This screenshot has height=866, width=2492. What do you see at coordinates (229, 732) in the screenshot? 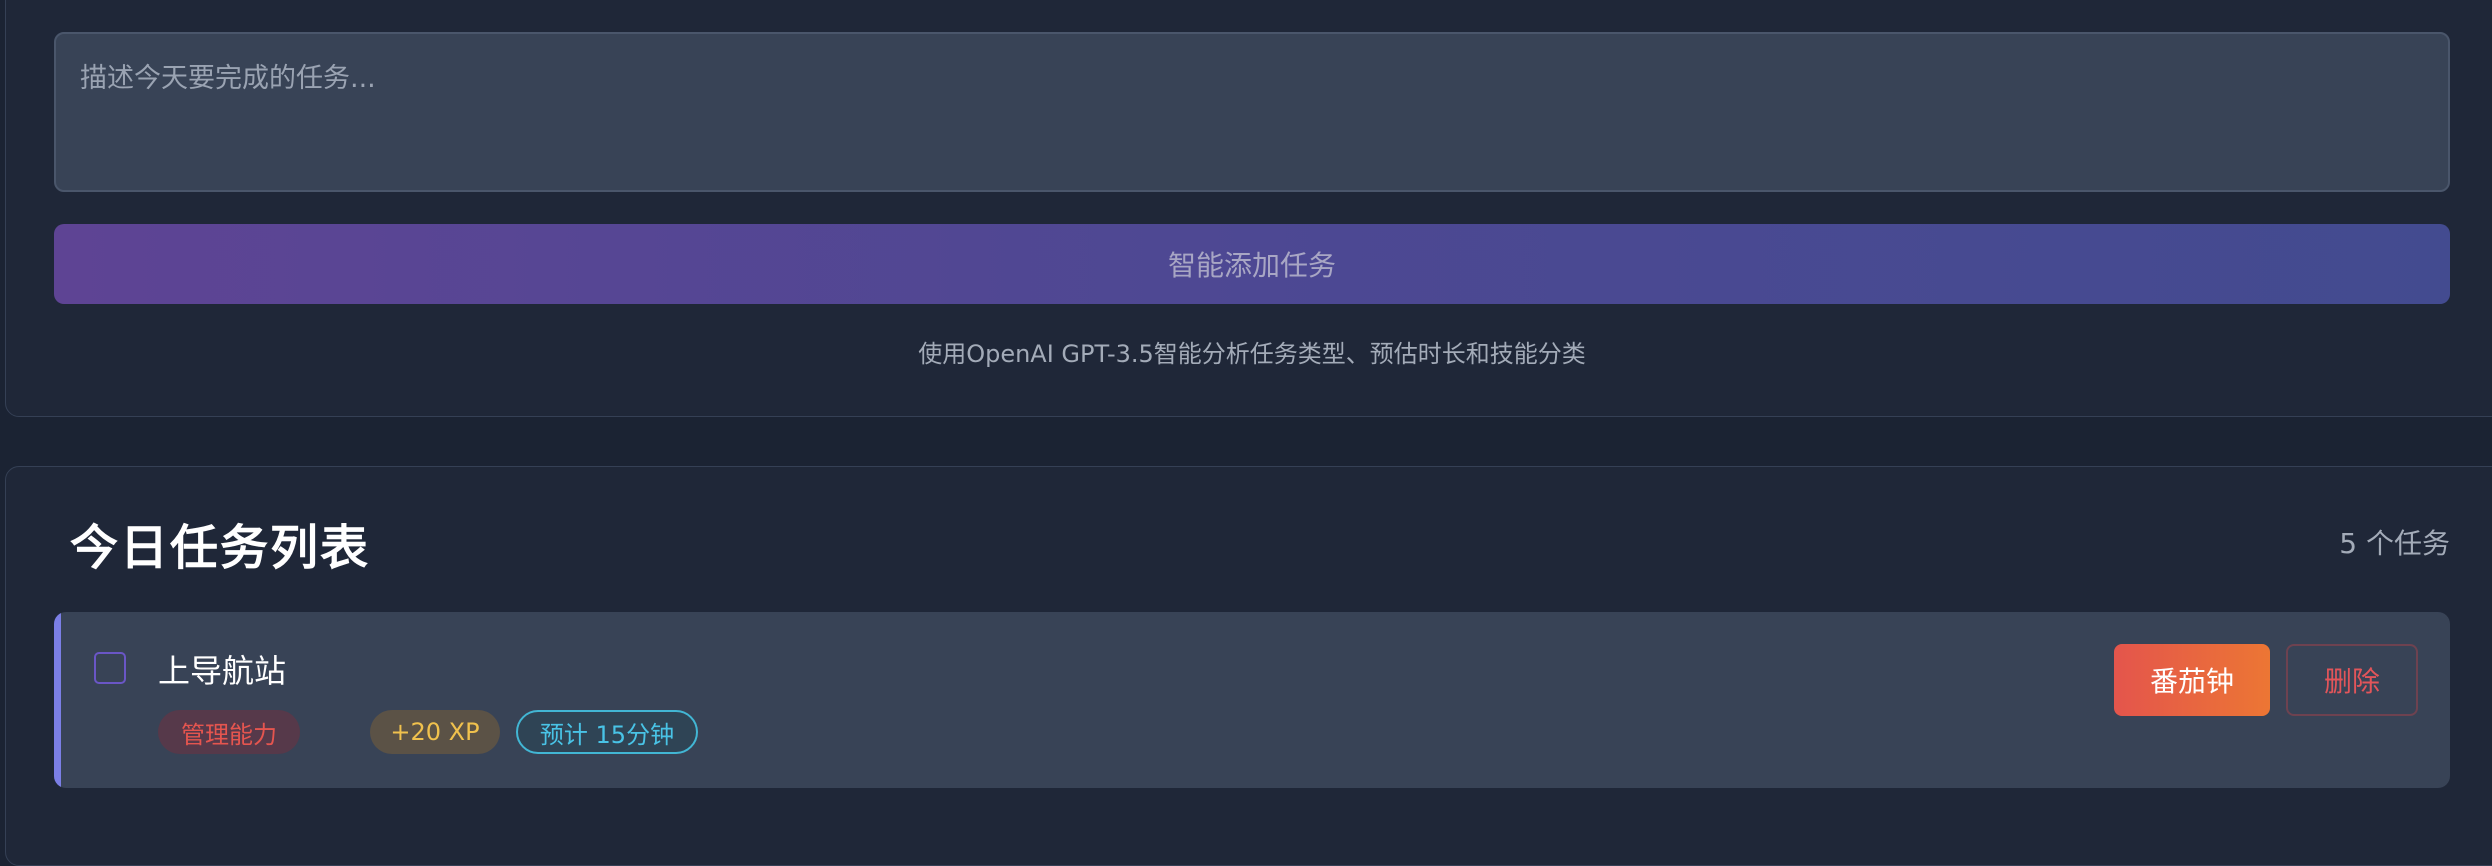
I see `skill-tag: 管理能力` at bounding box center [229, 732].